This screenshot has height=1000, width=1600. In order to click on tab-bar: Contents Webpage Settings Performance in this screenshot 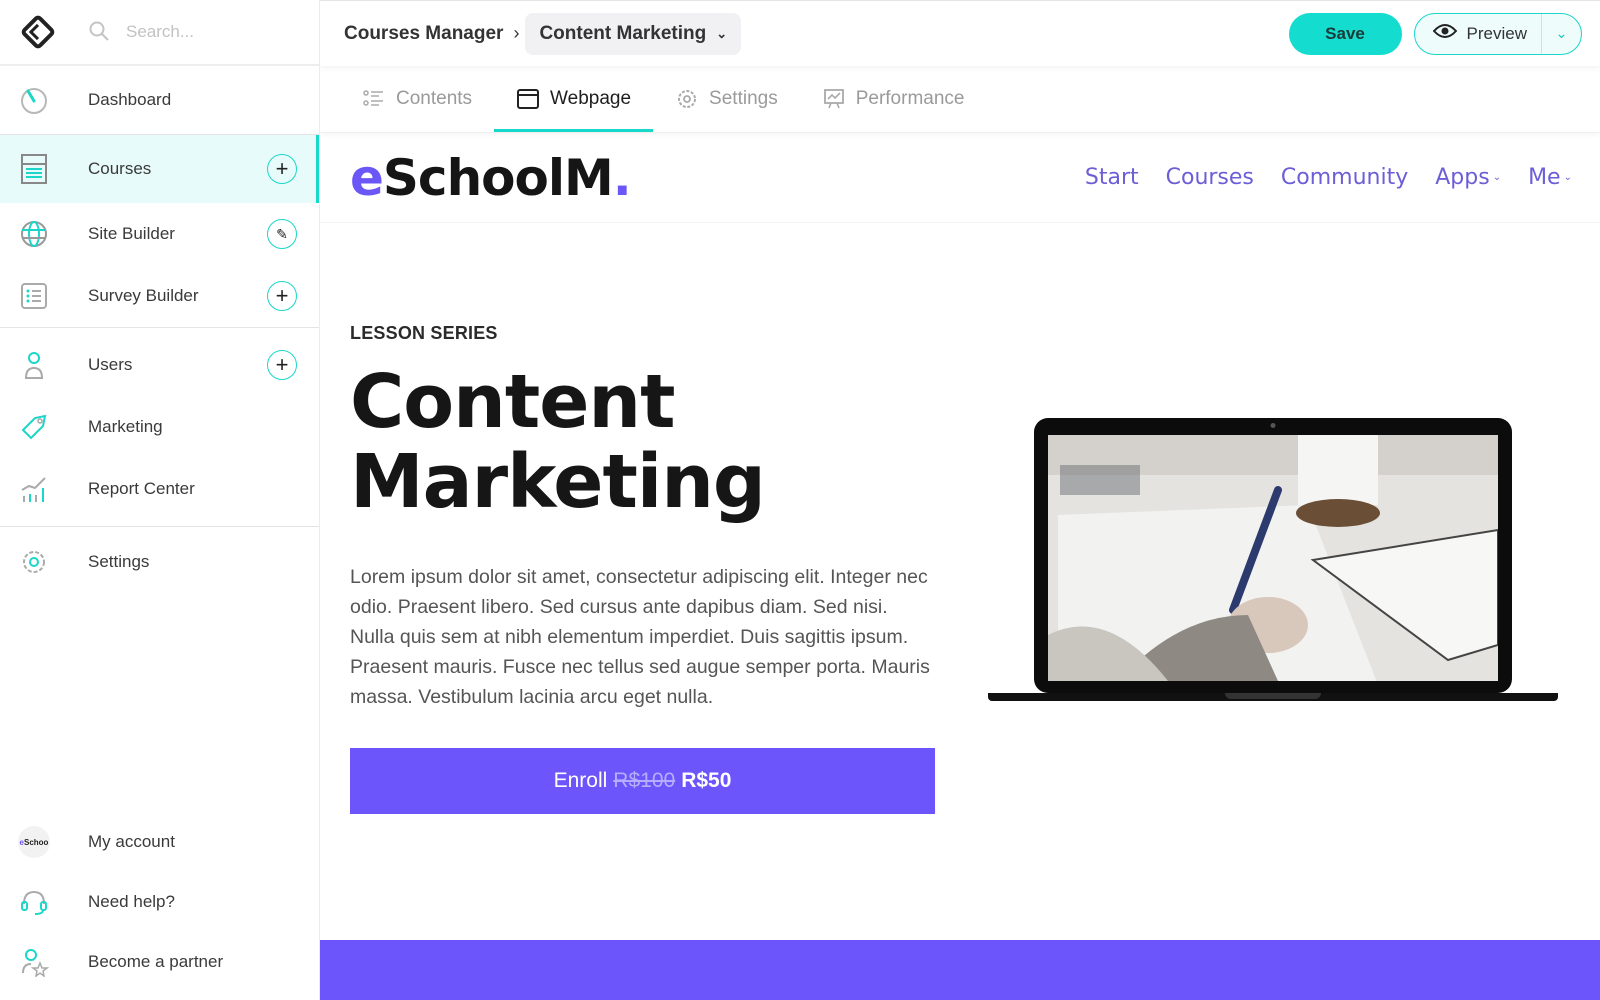, I will do `click(960, 99)`.